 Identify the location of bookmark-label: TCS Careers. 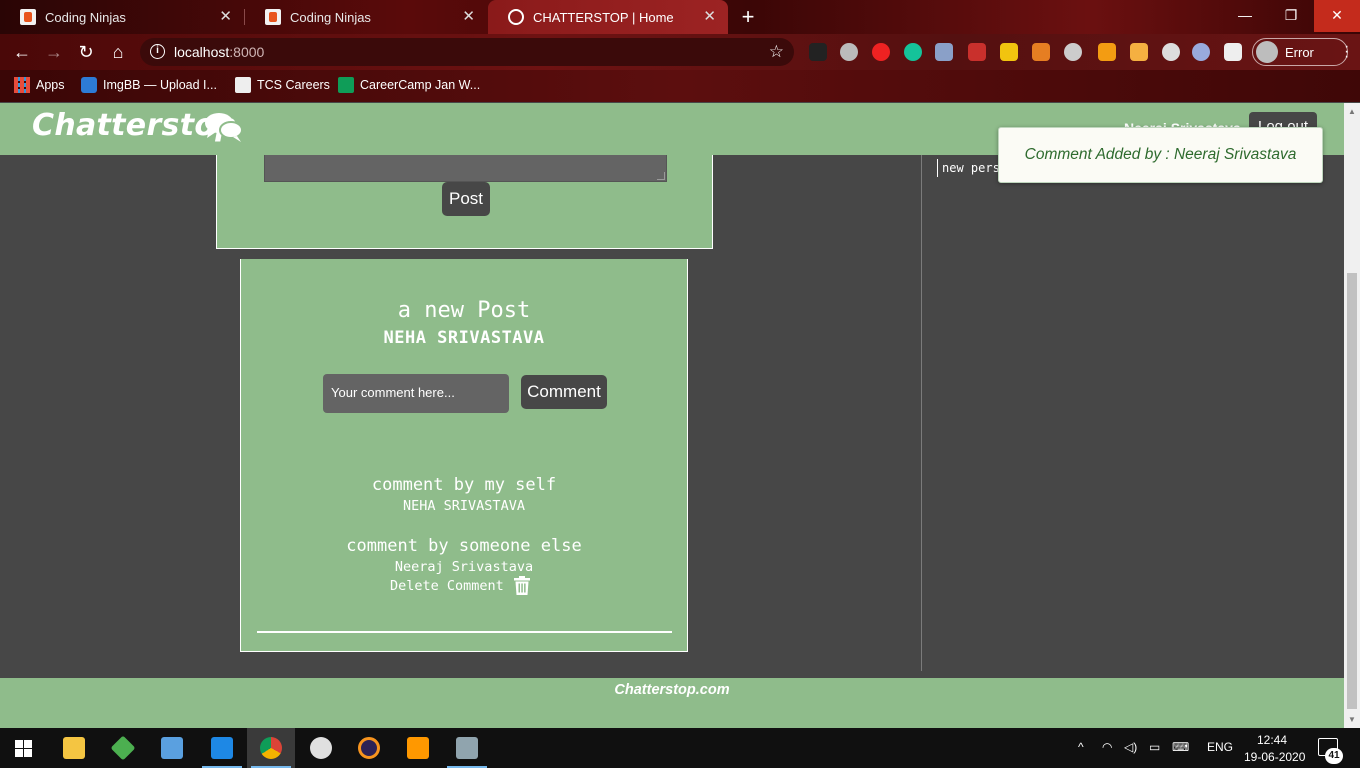
(293, 85).